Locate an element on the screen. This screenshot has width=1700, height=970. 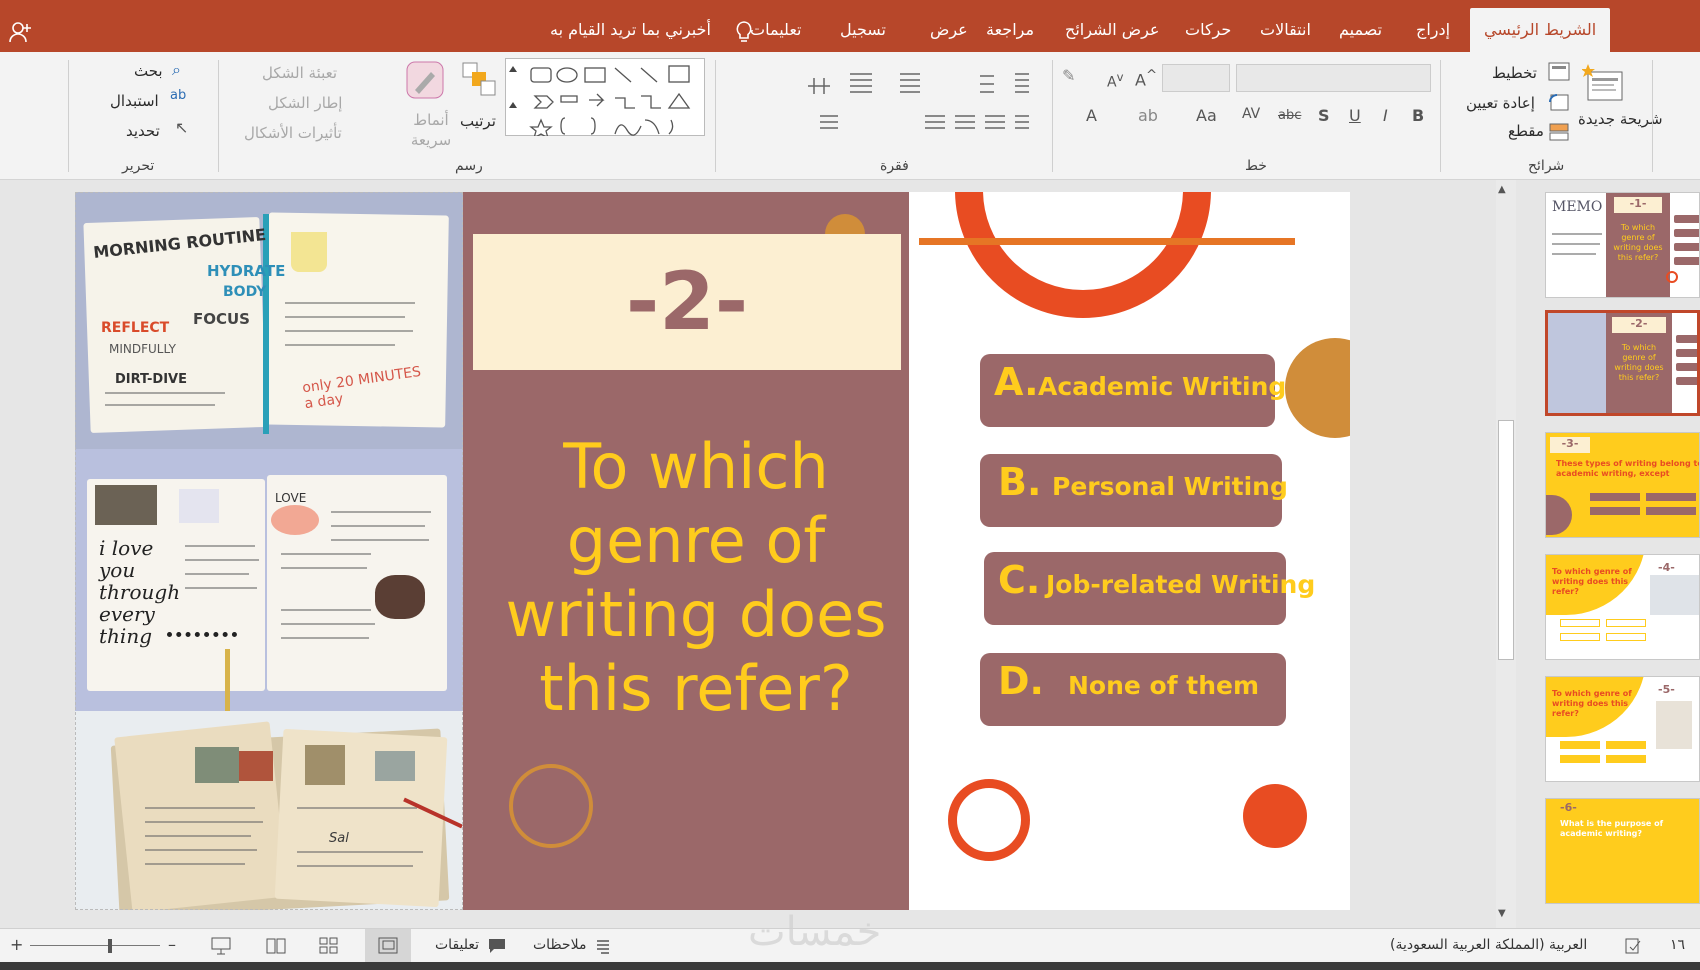
search-icon: ⌕ is located at coordinates (176, 69).